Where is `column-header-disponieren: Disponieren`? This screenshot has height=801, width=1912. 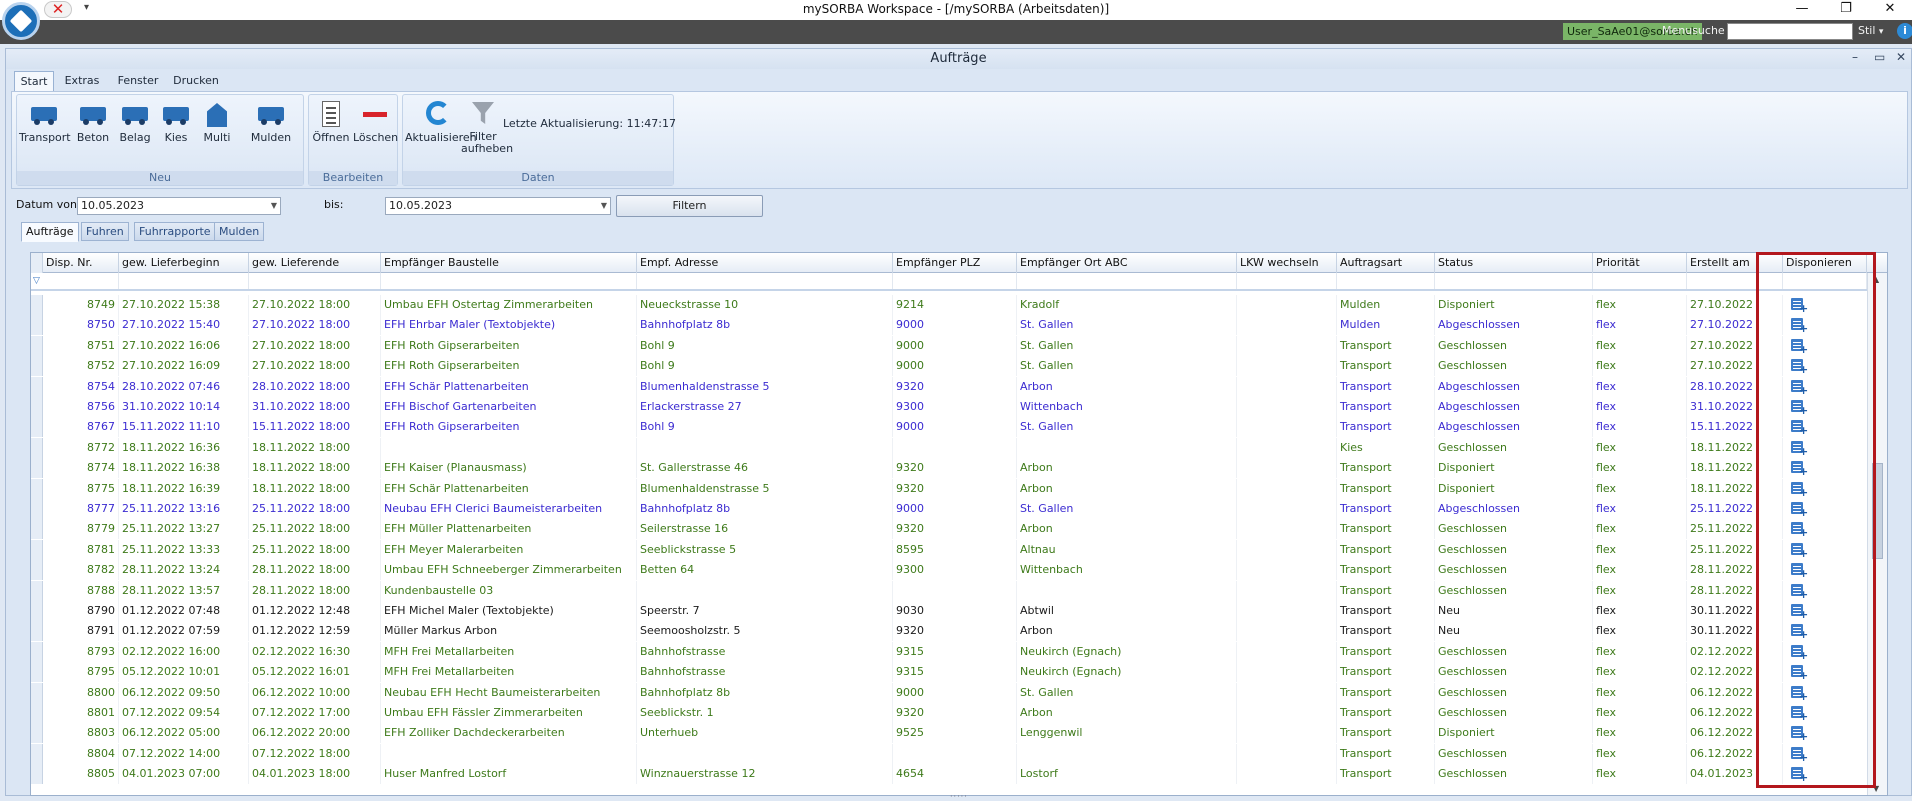 column-header-disponieren: Disponieren is located at coordinates (1825, 263).